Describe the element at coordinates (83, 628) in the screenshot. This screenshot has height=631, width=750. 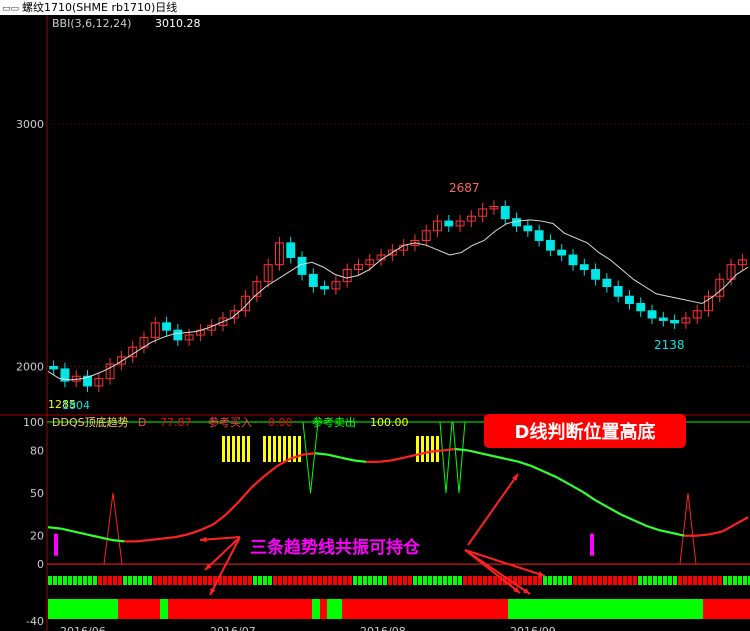
I see `x-tick-label: 2016/06` at that location.